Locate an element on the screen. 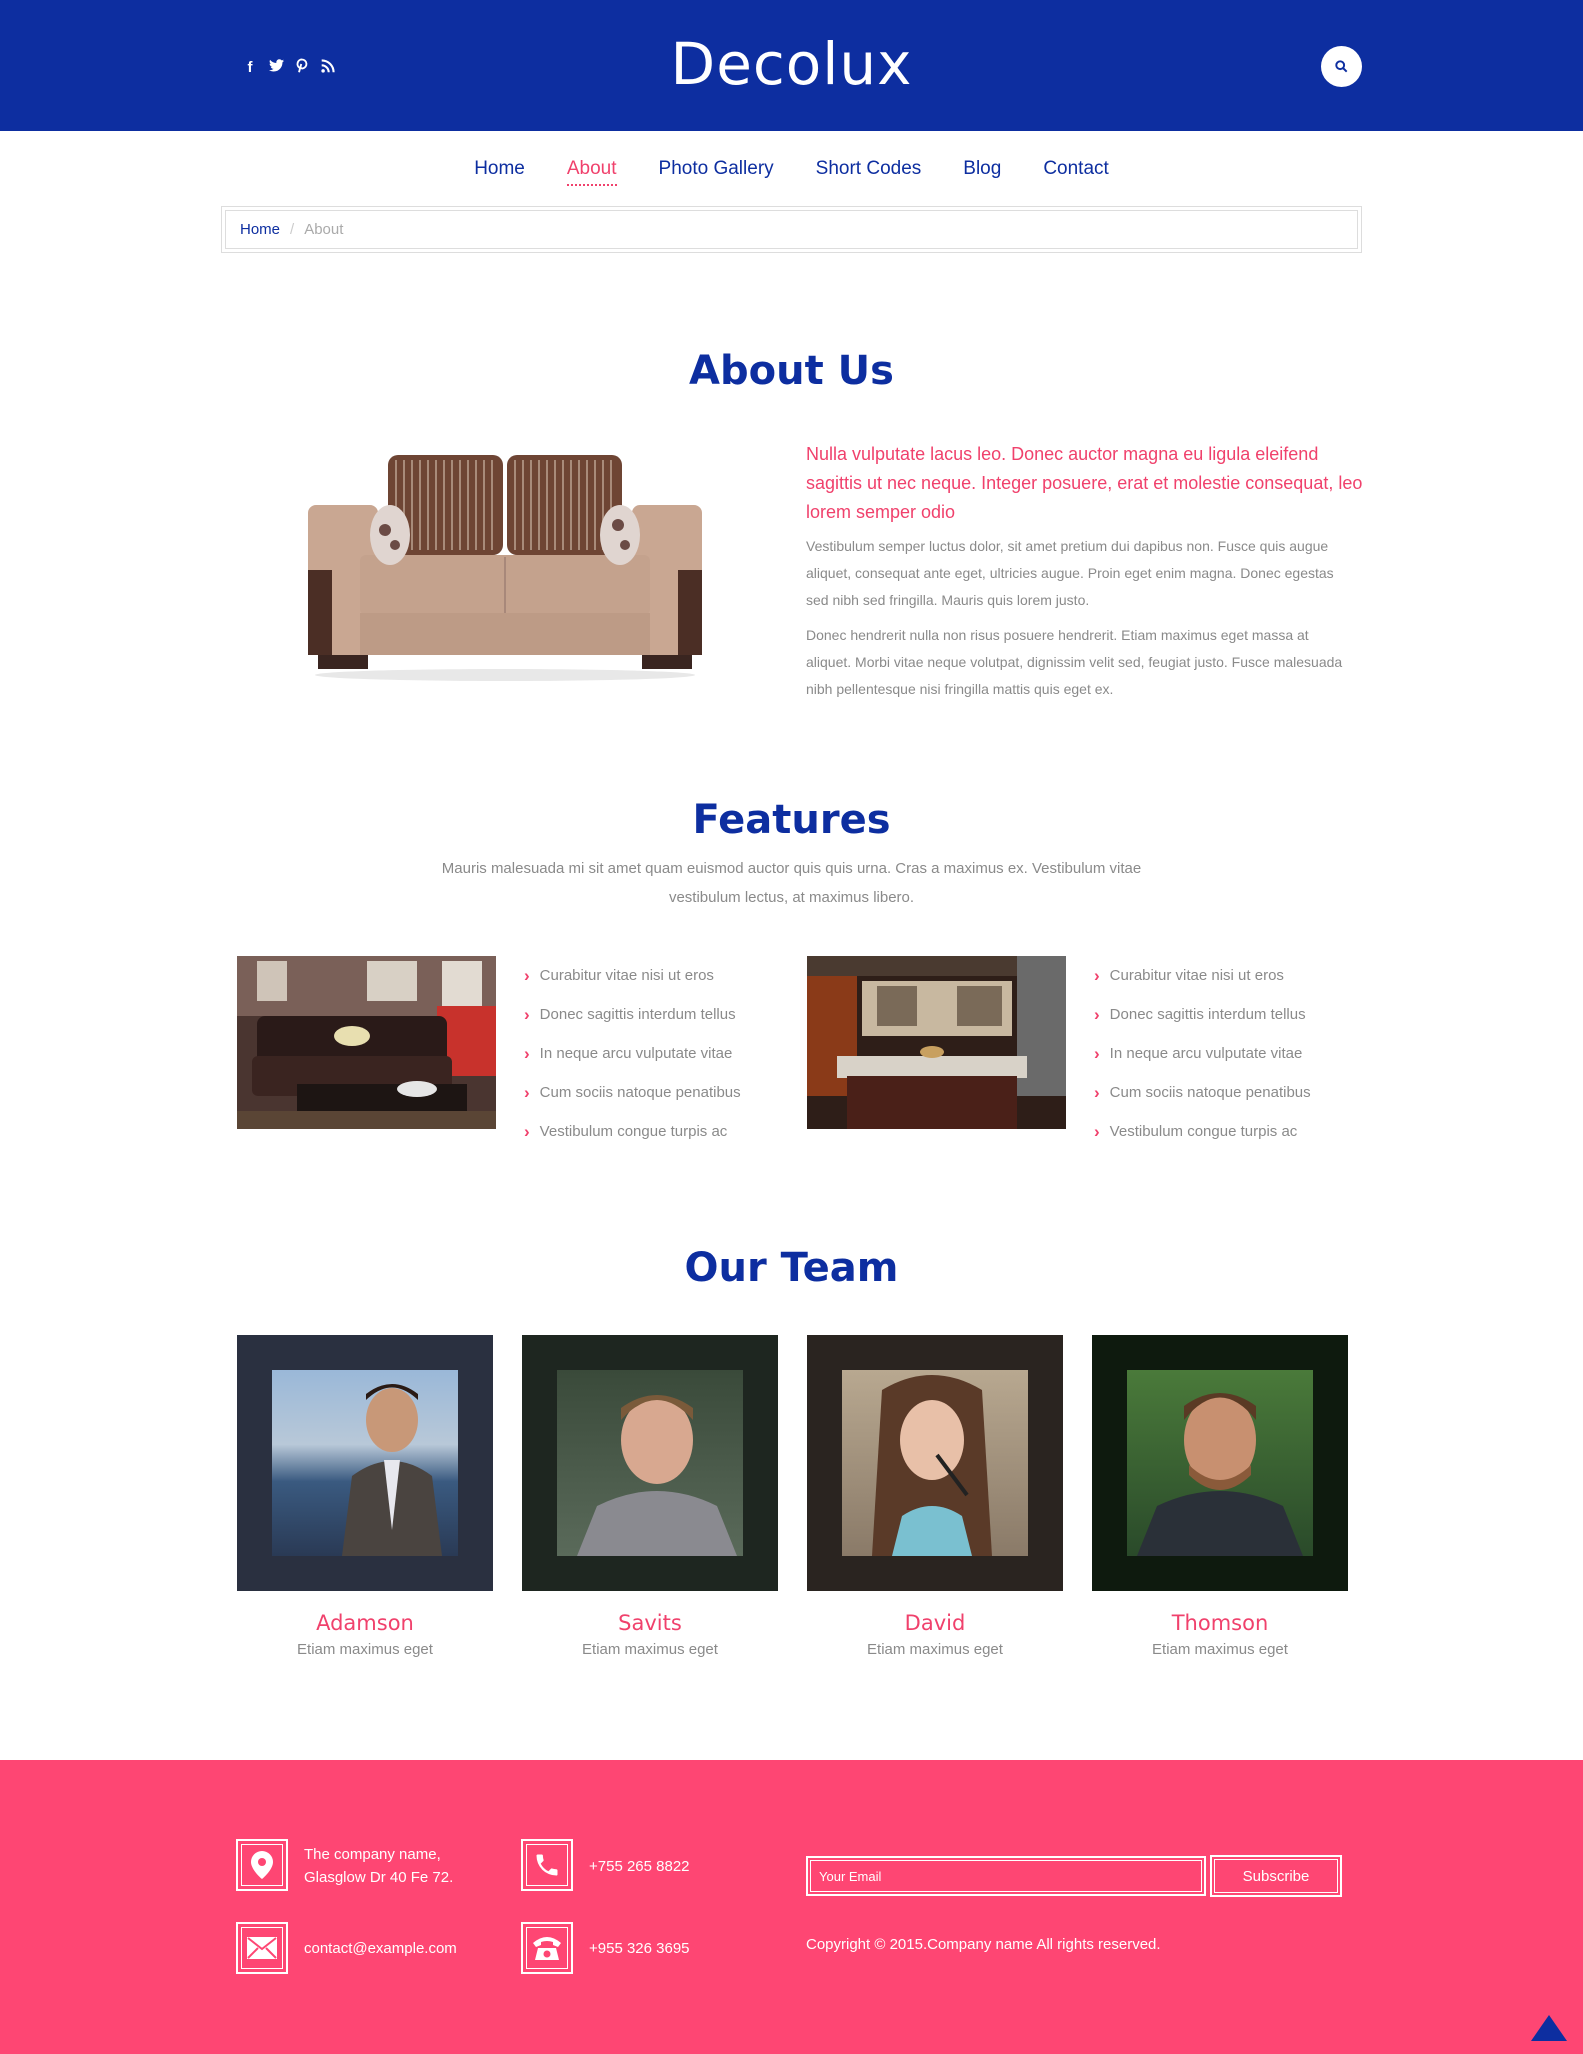 The width and height of the screenshot is (1583, 2054). site-footer is located at coordinates (791, 1907).